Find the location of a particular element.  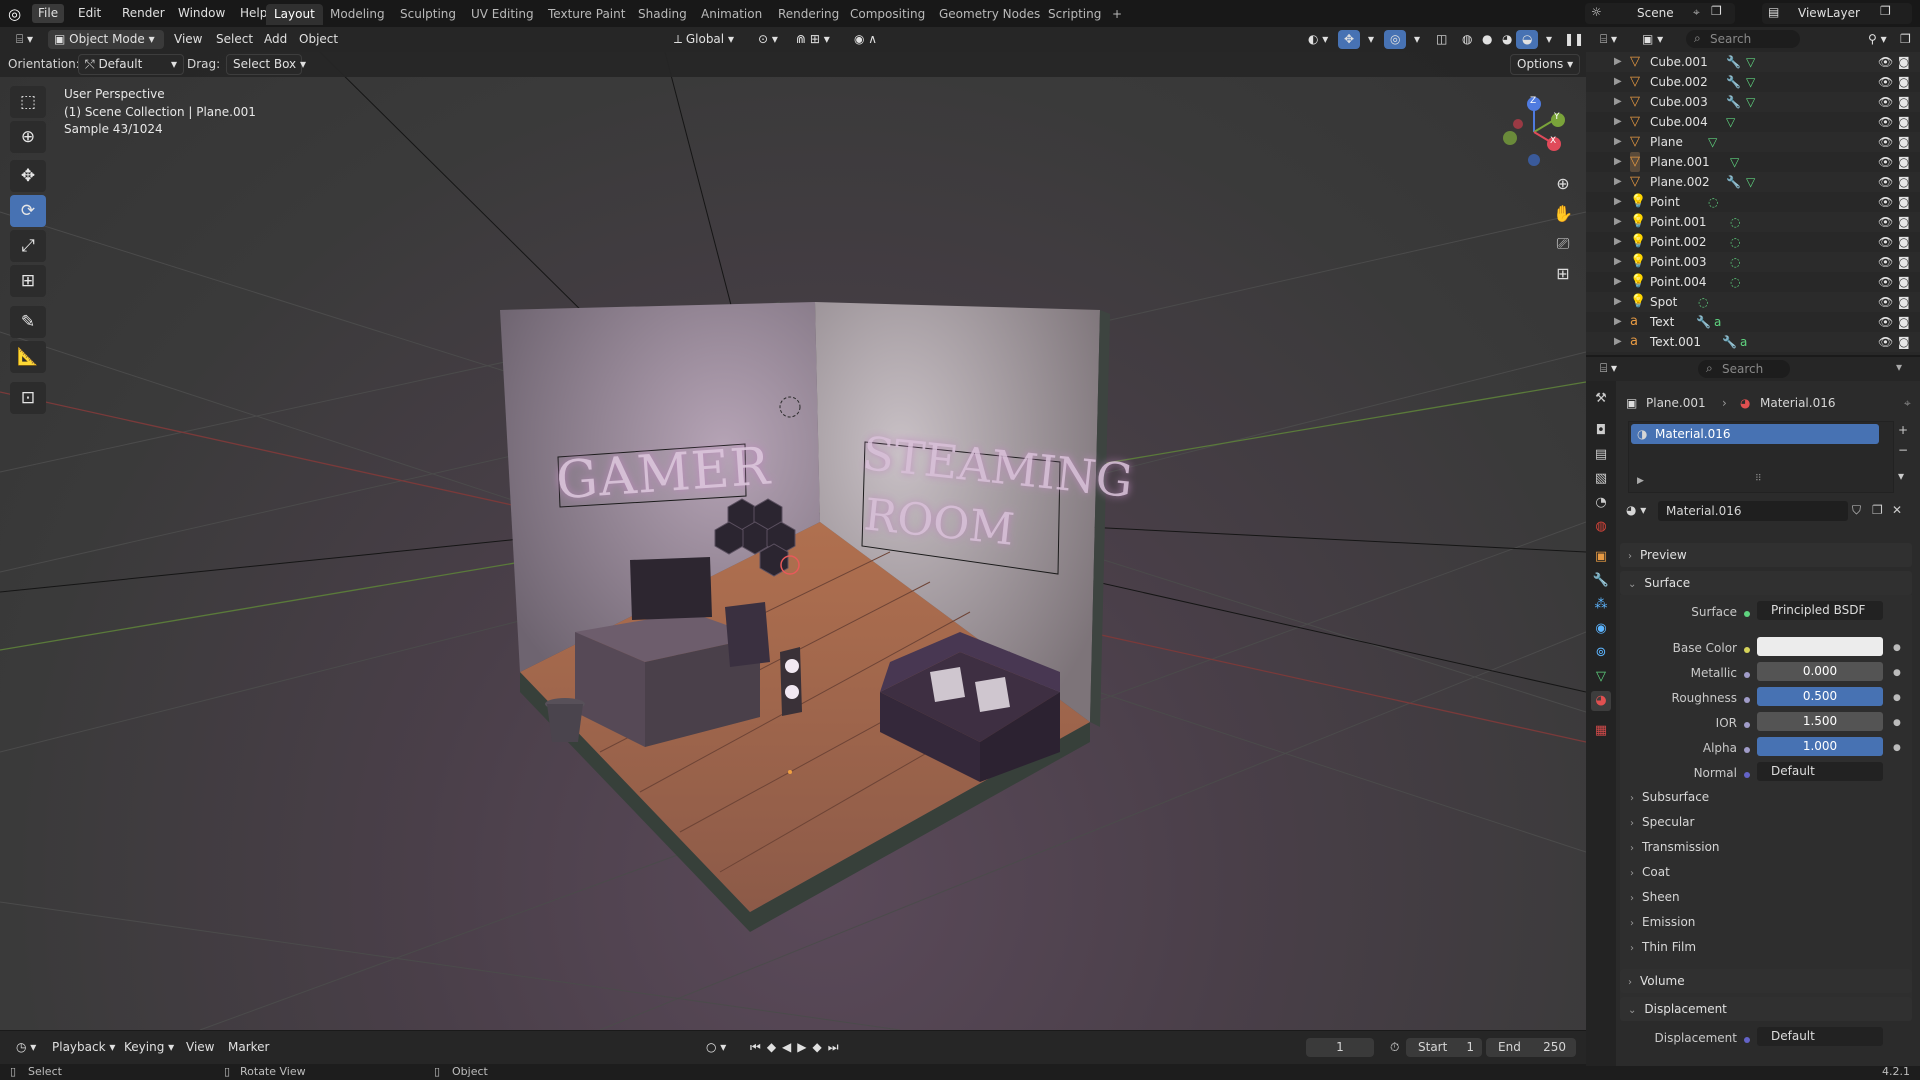

normal-field: Default is located at coordinates (1820, 771).